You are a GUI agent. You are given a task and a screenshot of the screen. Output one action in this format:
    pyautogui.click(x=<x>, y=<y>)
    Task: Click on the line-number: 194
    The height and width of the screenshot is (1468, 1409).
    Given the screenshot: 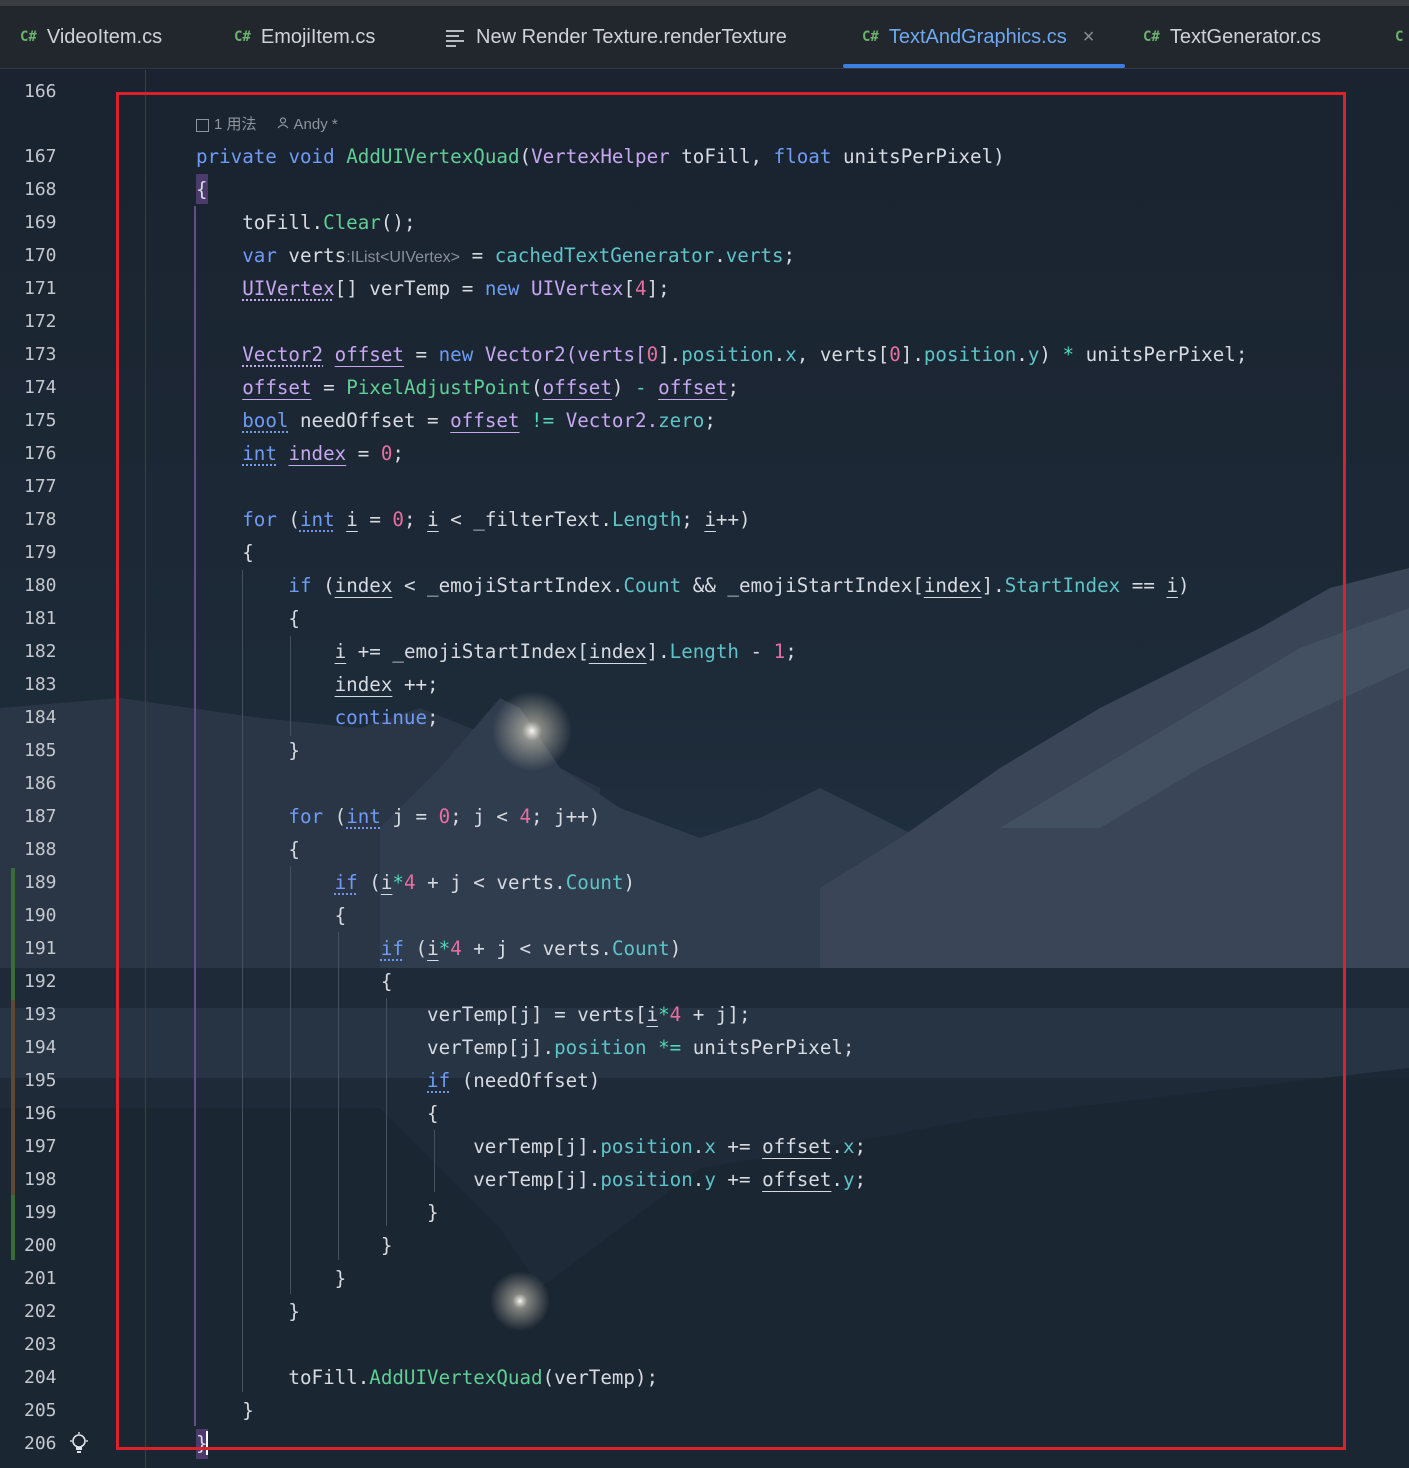 What is the action you would take?
    pyautogui.click(x=55, y=1047)
    